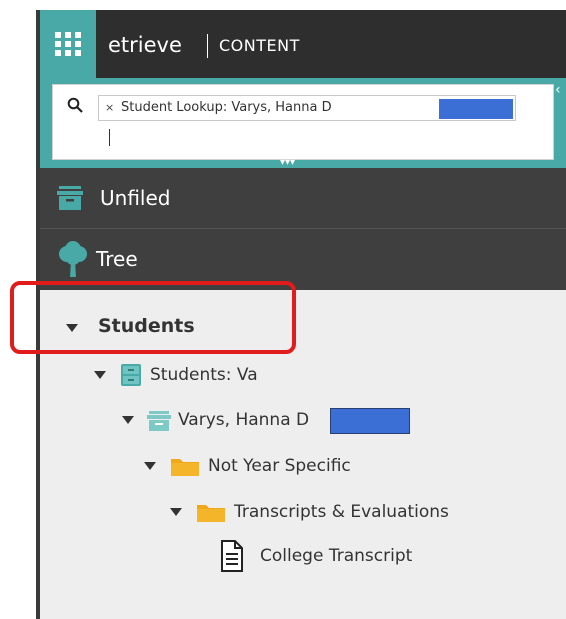  I want to click on tree-node-label: Transcripts & Evaluations, so click(341, 512).